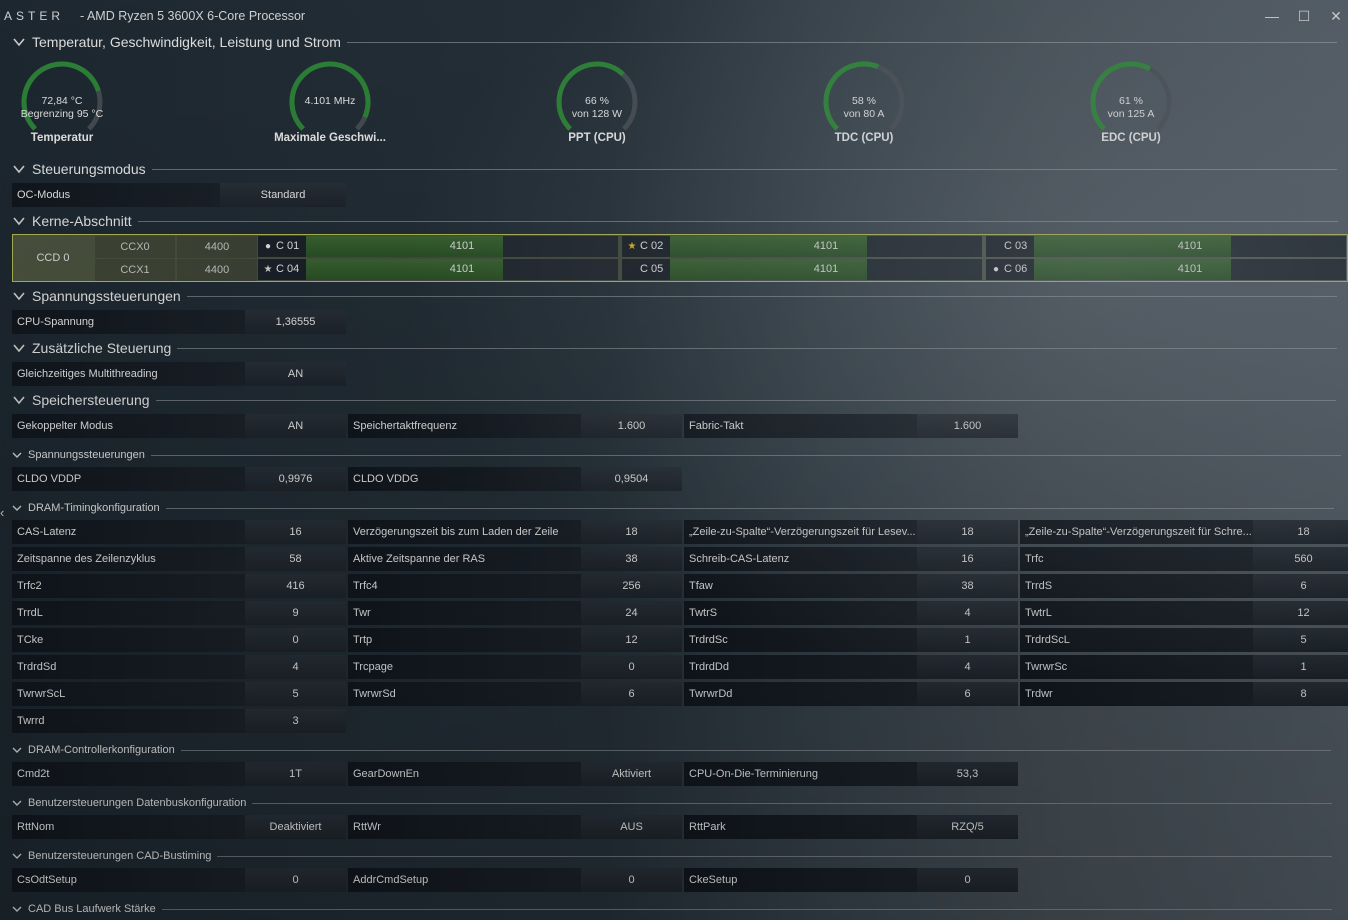 This screenshot has height=920, width=1348. Describe the element at coordinates (295, 374) in the screenshot. I see `smt-select: AN` at that location.